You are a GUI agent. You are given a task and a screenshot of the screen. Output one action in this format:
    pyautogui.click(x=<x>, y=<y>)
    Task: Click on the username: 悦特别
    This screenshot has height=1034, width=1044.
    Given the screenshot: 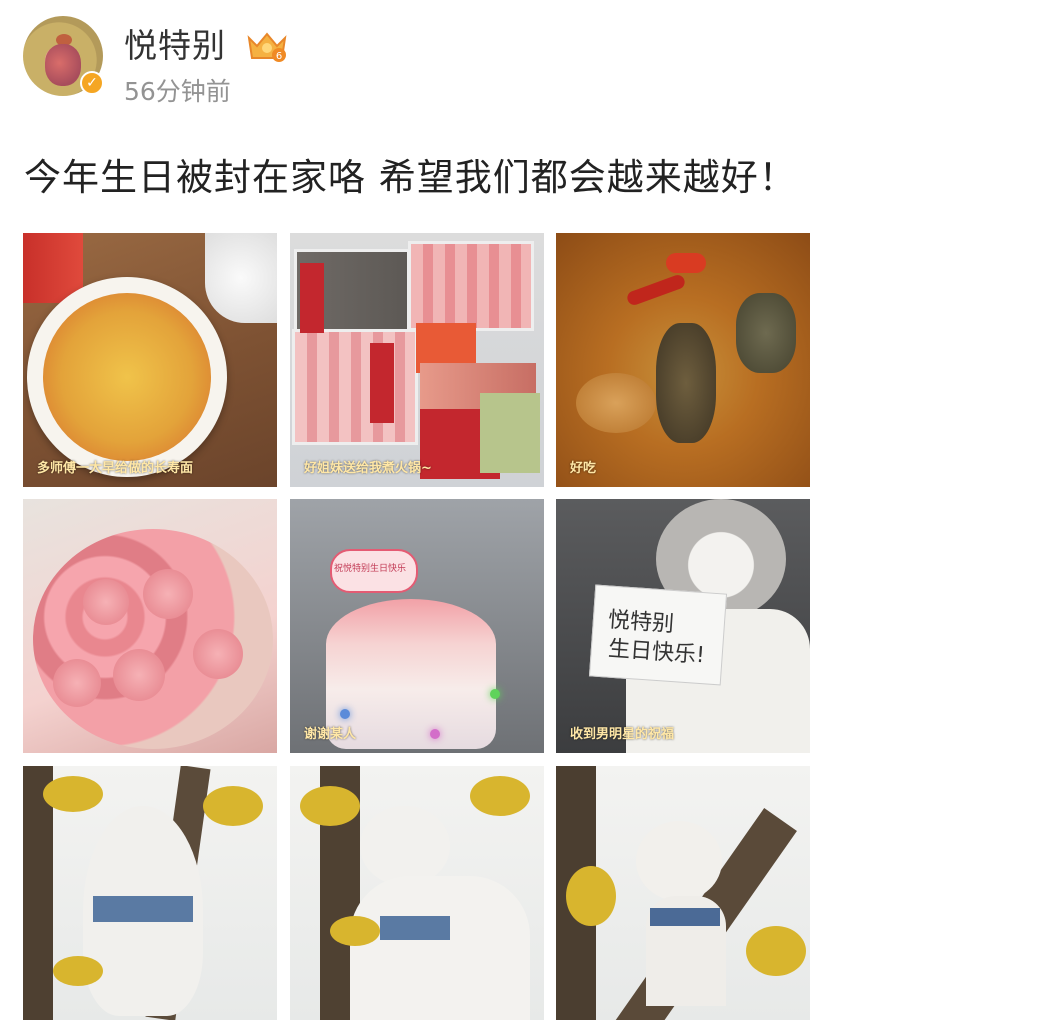 What is the action you would take?
    pyautogui.click(x=175, y=46)
    